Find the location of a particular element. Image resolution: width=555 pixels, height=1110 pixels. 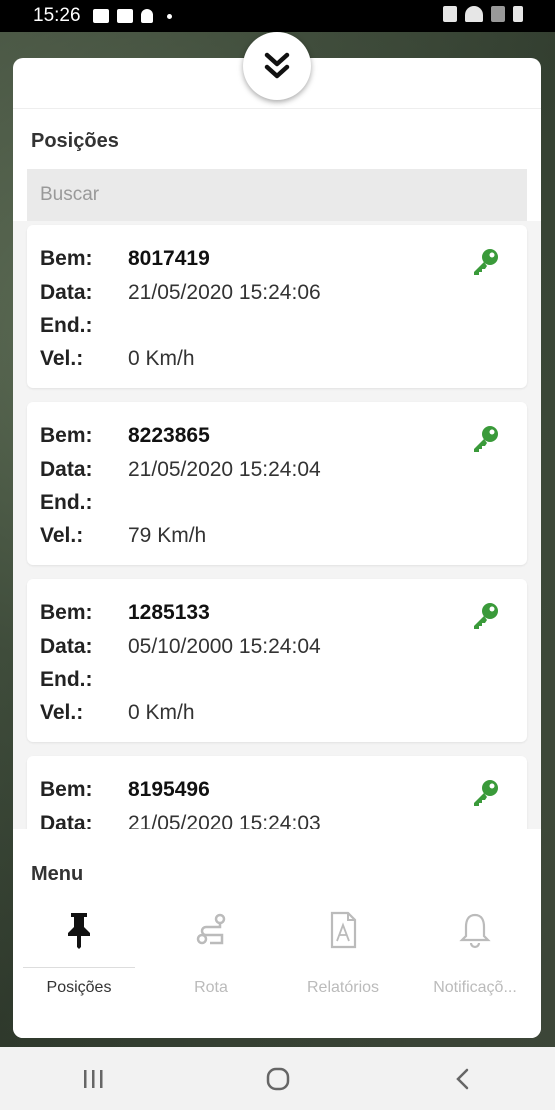

data-value: 21/05/2020 15:24:06 is located at coordinates (224, 292).